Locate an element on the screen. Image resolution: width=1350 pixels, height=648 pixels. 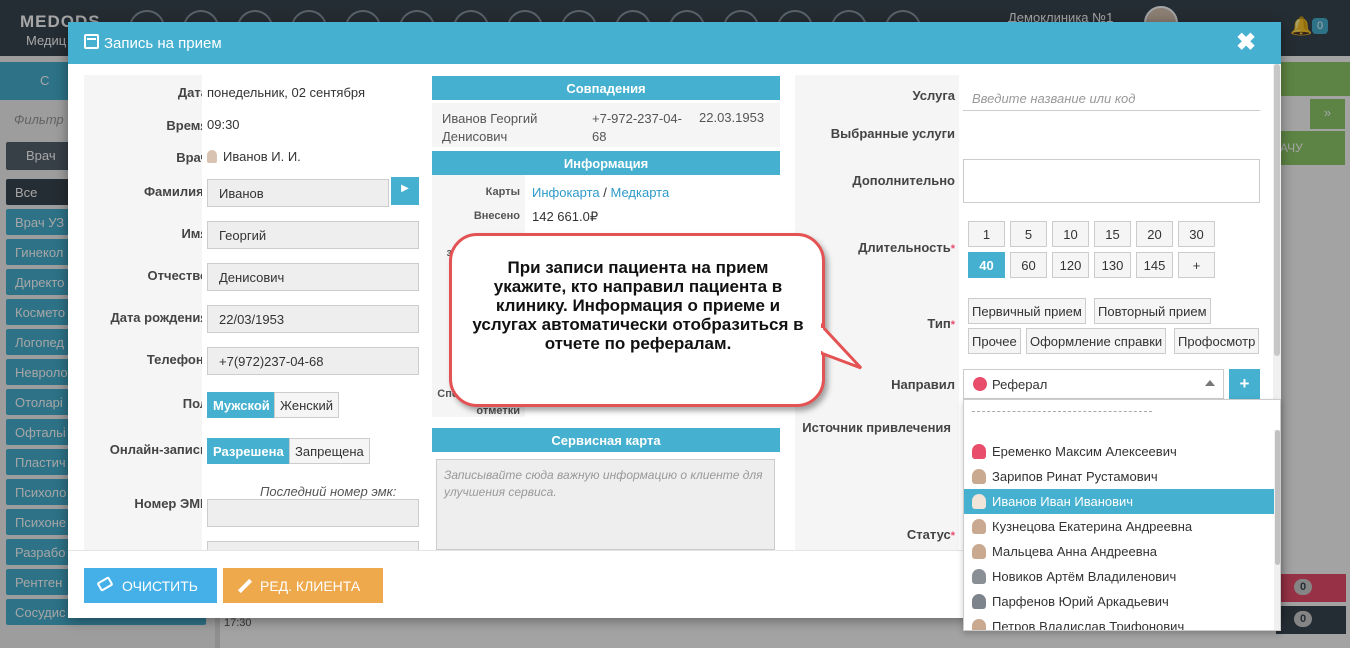
next-field is located at coordinates (313, 545).